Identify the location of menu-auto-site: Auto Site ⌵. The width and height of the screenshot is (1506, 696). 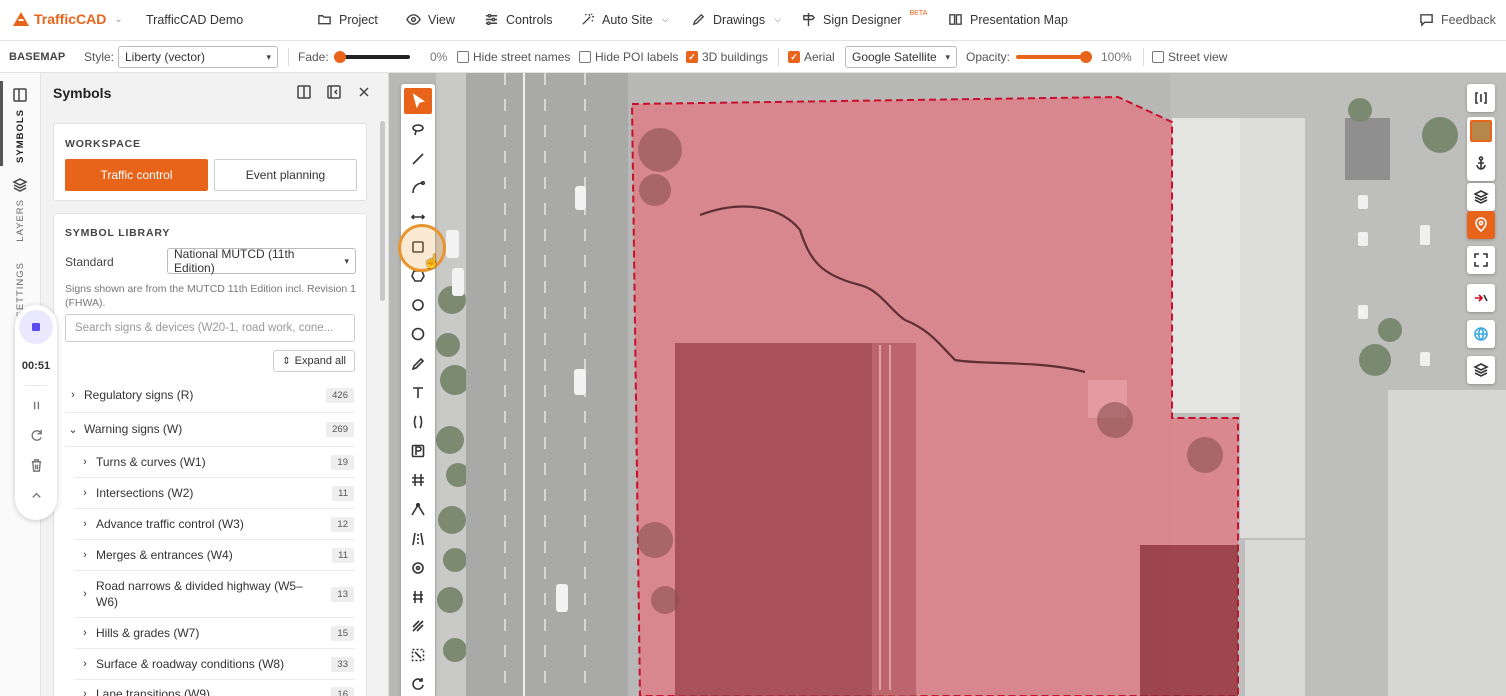
(624, 19).